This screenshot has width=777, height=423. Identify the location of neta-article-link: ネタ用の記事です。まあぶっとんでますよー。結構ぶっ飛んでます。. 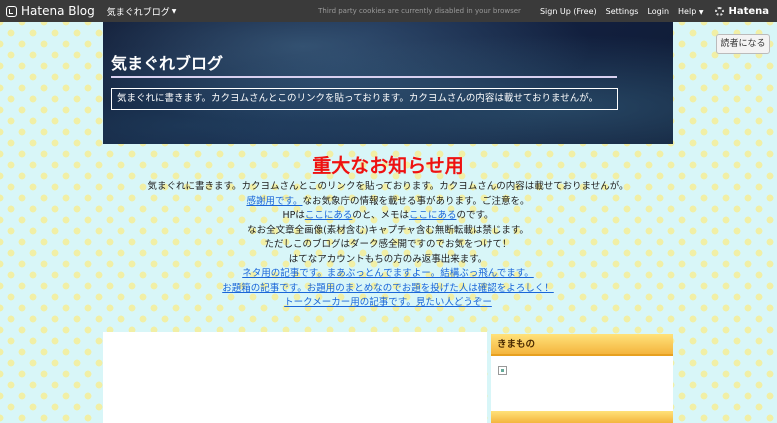
(388, 273).